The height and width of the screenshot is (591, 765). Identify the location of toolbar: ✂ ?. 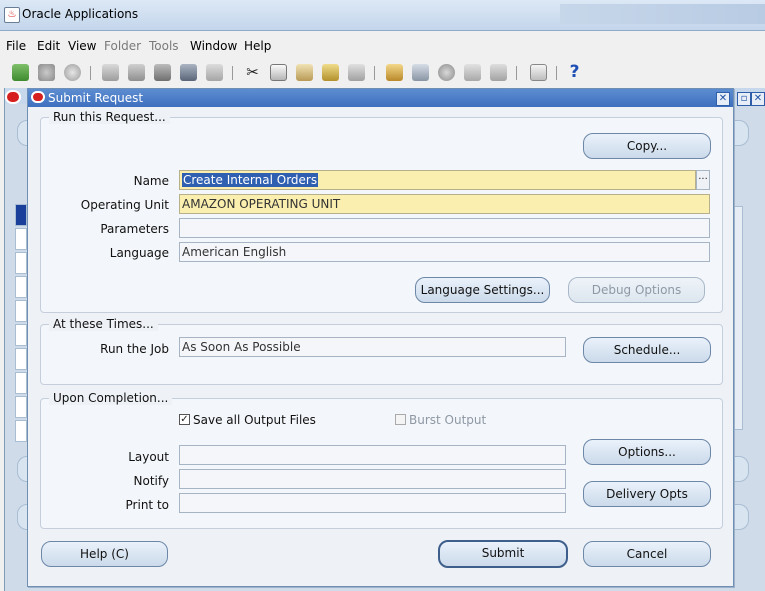
(382, 73).